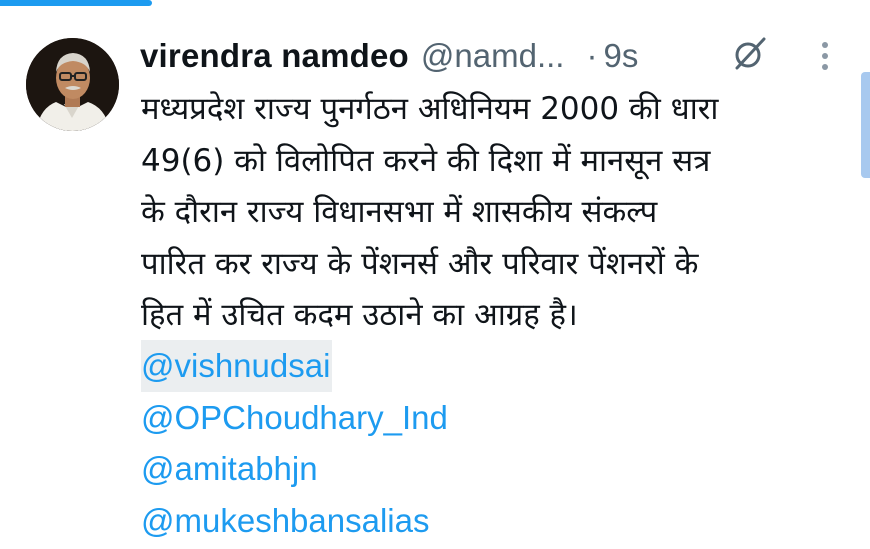  I want to click on tweet-timestamp: 9s, so click(620, 56).